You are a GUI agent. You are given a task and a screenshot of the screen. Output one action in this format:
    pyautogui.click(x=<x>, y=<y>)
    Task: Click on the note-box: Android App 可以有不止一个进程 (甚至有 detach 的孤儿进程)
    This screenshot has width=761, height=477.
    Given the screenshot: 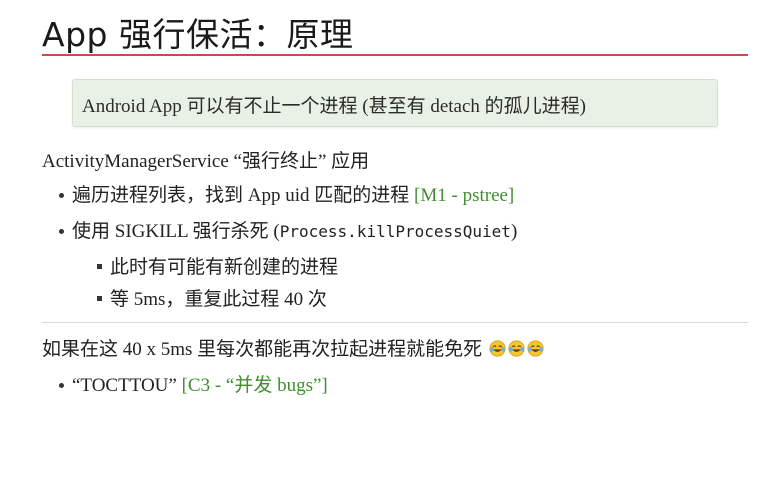 What is the action you would take?
    pyautogui.click(x=395, y=103)
    